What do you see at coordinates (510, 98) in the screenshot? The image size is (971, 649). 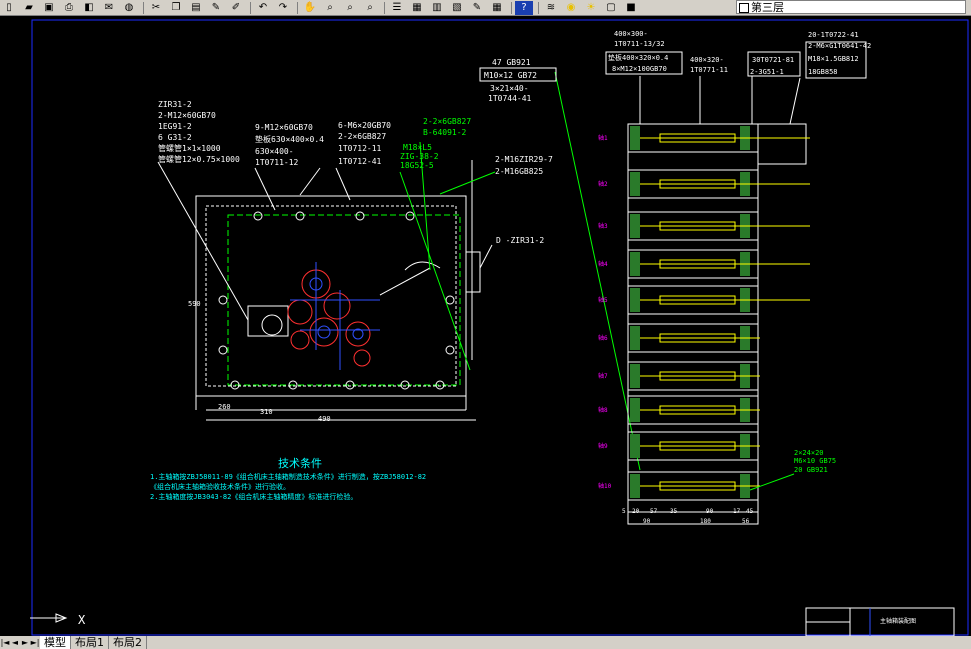 I see `svg-text: 1T0744-41` at bounding box center [510, 98].